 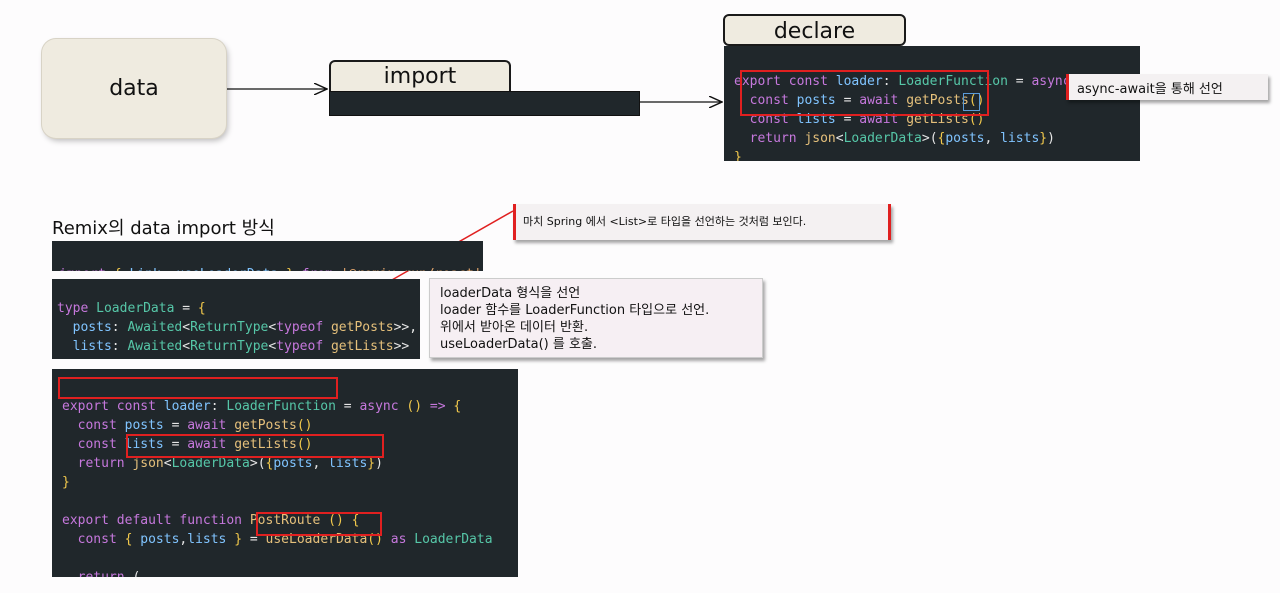 What do you see at coordinates (518, 344) in the screenshot?
I see `note-line-4: useLoaderData() 를 호출.` at bounding box center [518, 344].